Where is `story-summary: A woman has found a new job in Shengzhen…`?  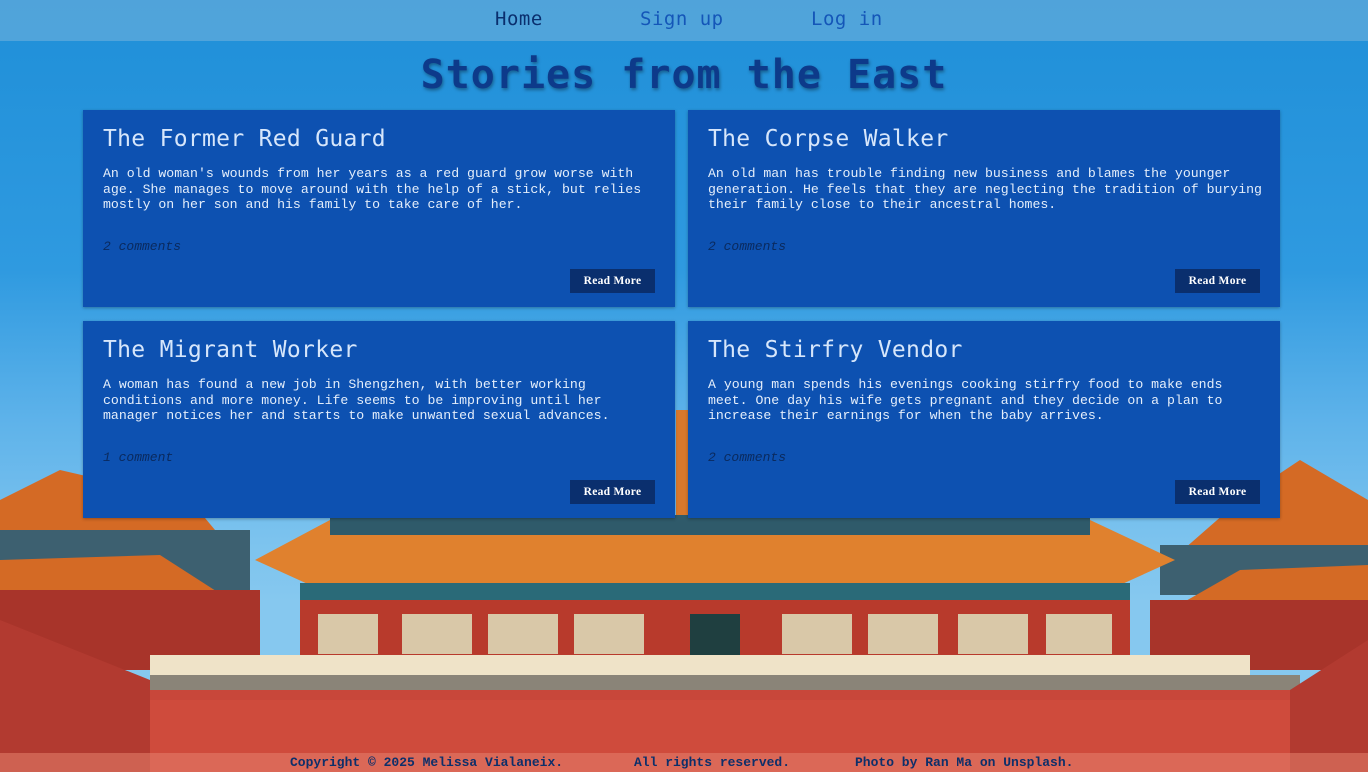 story-summary: A woman has found a new job in Shengzhen… is located at coordinates (356, 400).